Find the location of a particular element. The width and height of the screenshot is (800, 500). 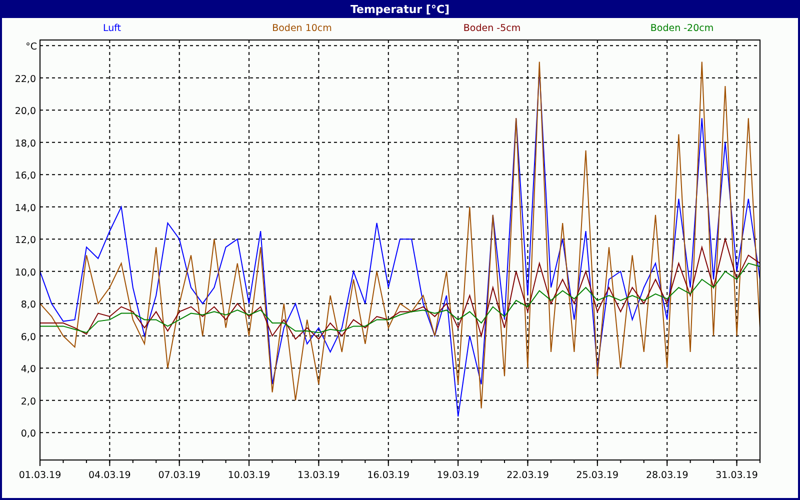

axis-label: 14,0 is located at coordinates (25, 208).